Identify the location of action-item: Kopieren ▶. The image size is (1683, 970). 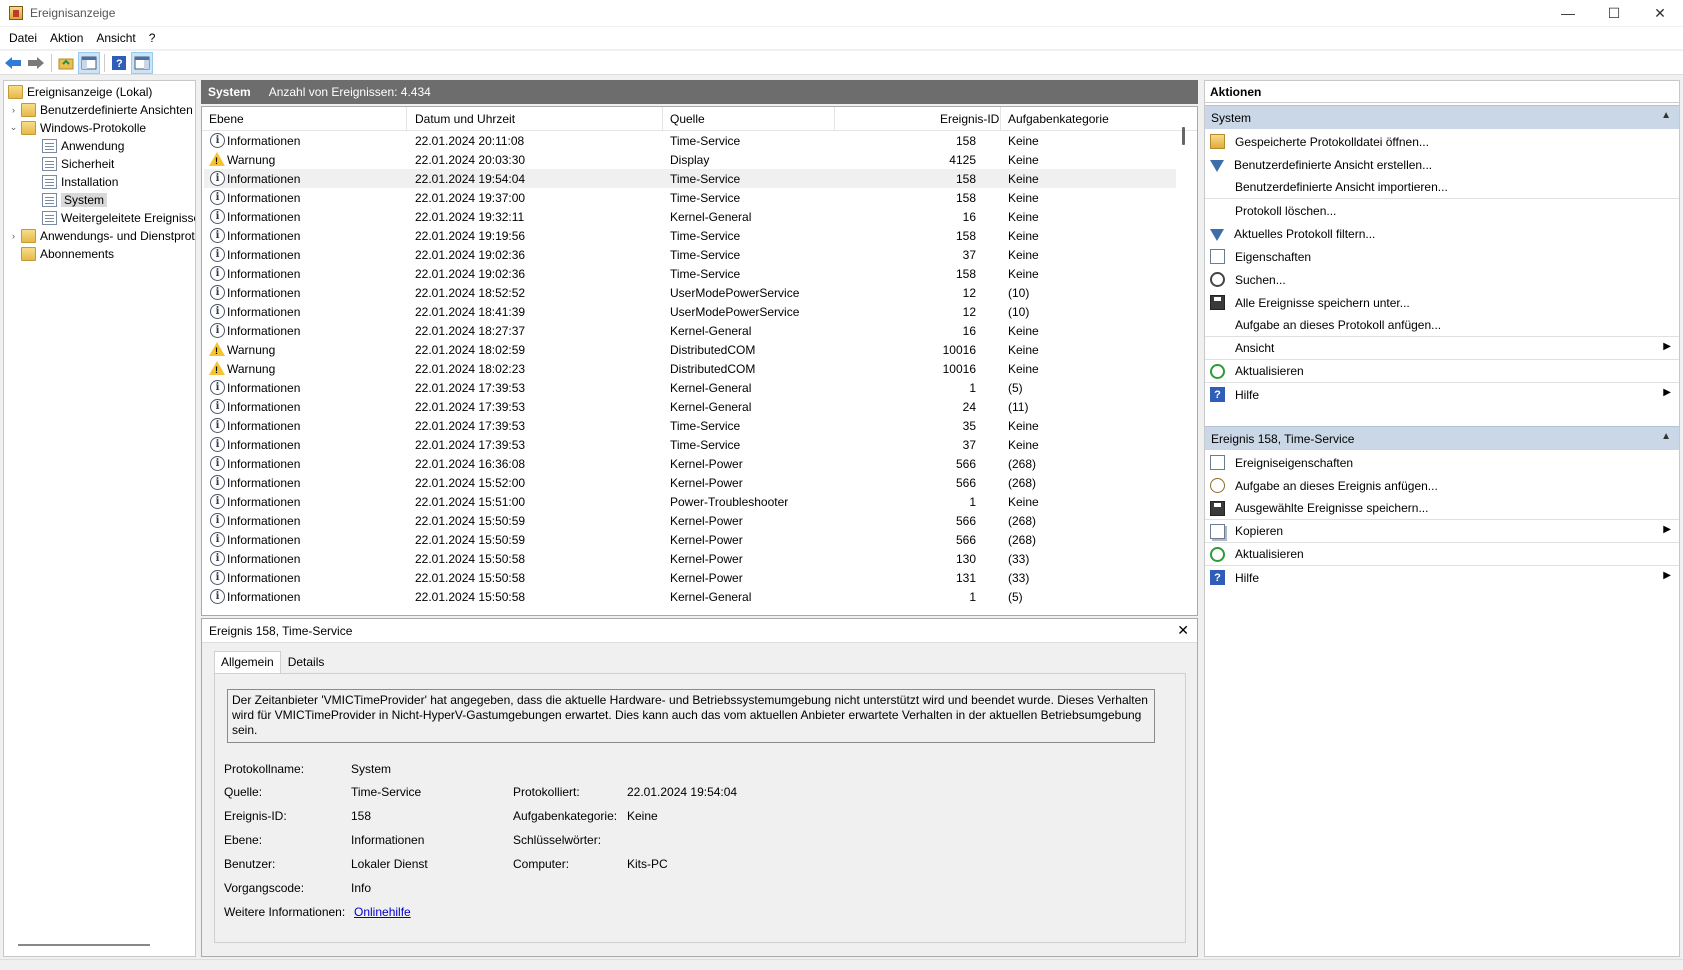
(1442, 531).